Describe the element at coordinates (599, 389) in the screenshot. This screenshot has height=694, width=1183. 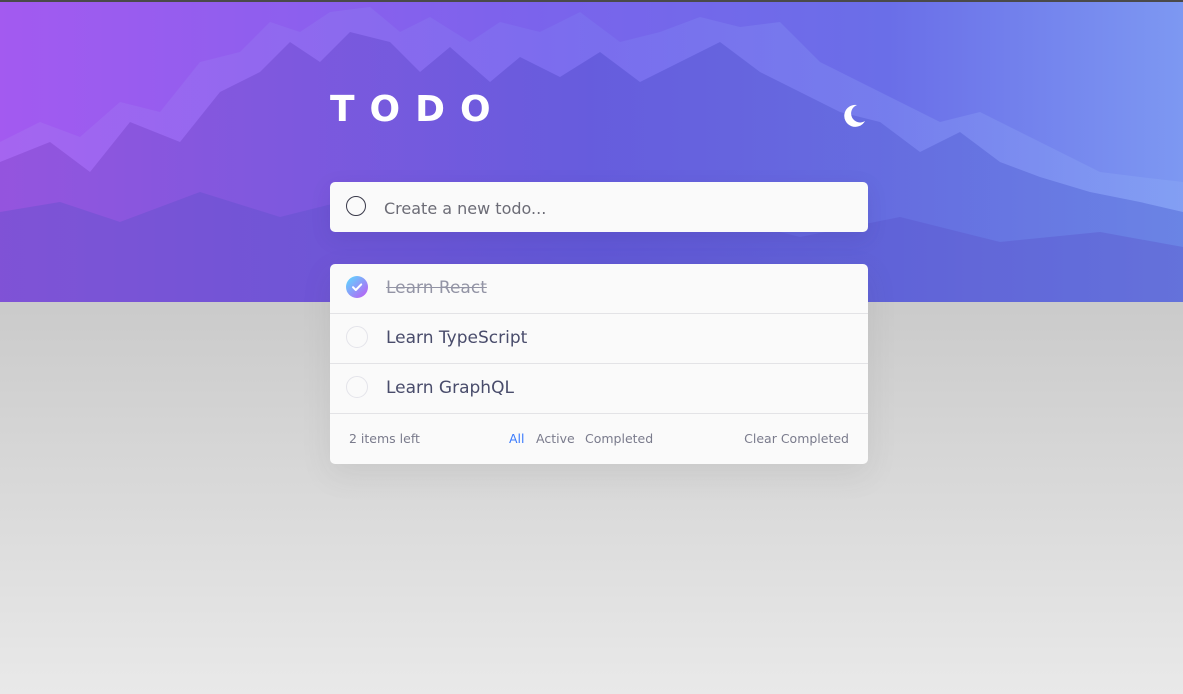
I see `todo-item: Learn GraphQL` at that location.